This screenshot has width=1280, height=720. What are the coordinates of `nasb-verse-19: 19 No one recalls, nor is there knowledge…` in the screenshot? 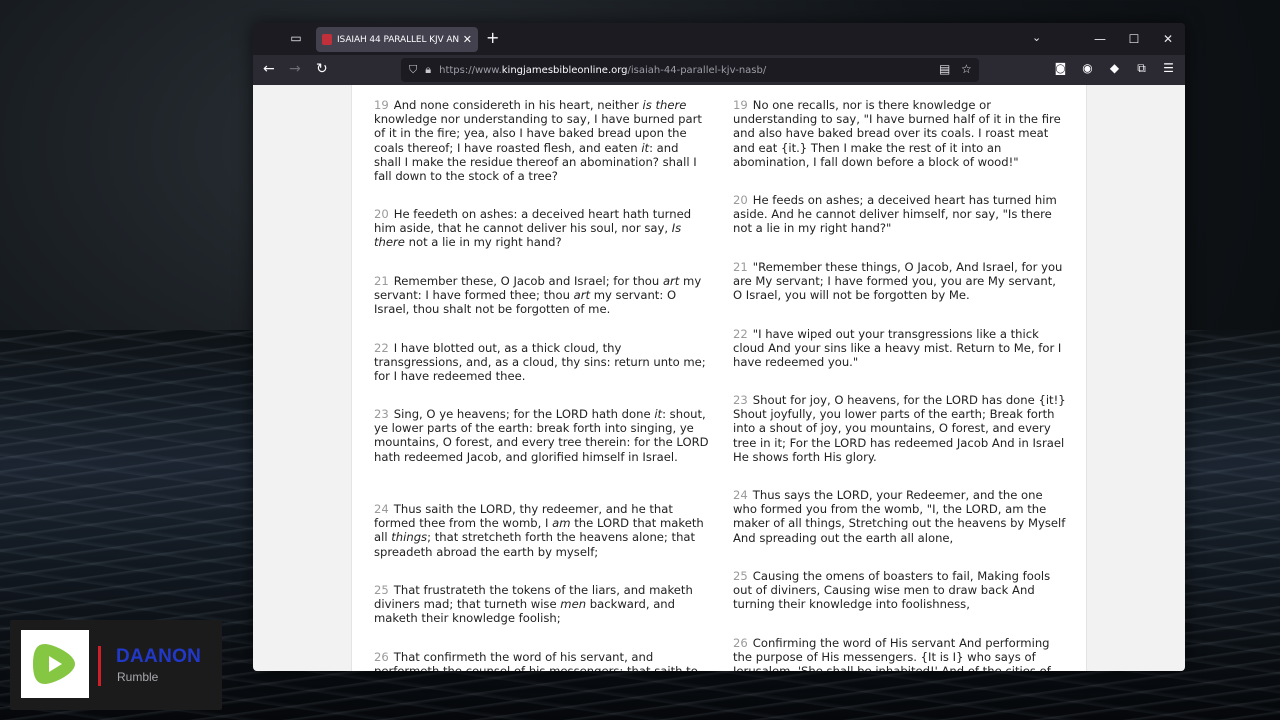 It's located at (900, 133).